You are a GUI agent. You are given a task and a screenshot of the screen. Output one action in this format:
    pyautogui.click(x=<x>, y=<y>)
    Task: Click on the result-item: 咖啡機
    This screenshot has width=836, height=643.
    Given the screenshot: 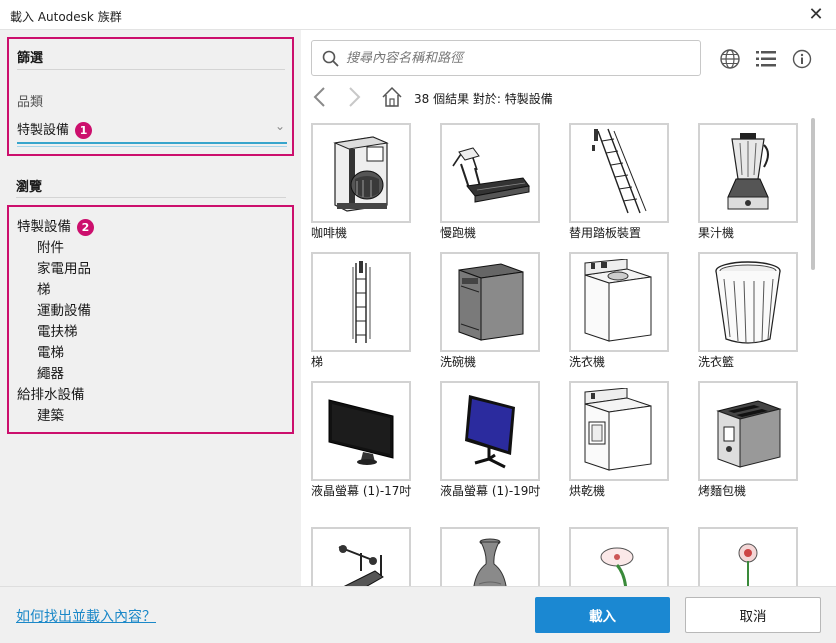 What is the action you would take?
    pyautogui.click(x=375, y=182)
    